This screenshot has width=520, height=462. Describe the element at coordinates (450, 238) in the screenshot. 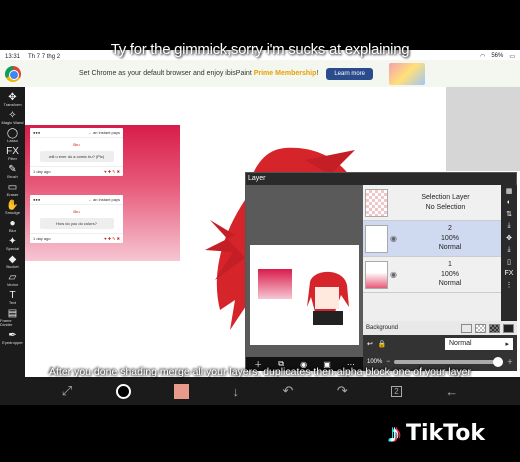

I see `layer-info: 2 100% Normal` at that location.